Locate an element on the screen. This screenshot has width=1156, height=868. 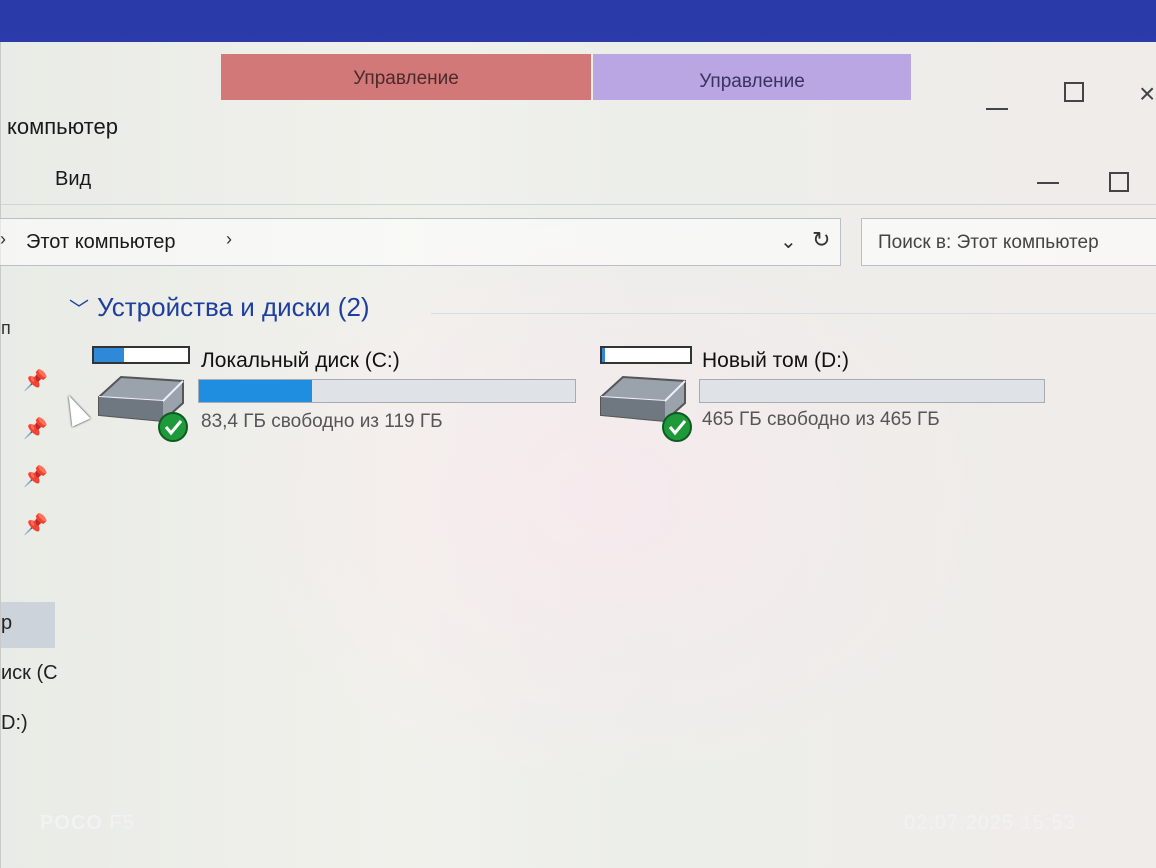
nav-item-label: р is located at coordinates (7, 623).